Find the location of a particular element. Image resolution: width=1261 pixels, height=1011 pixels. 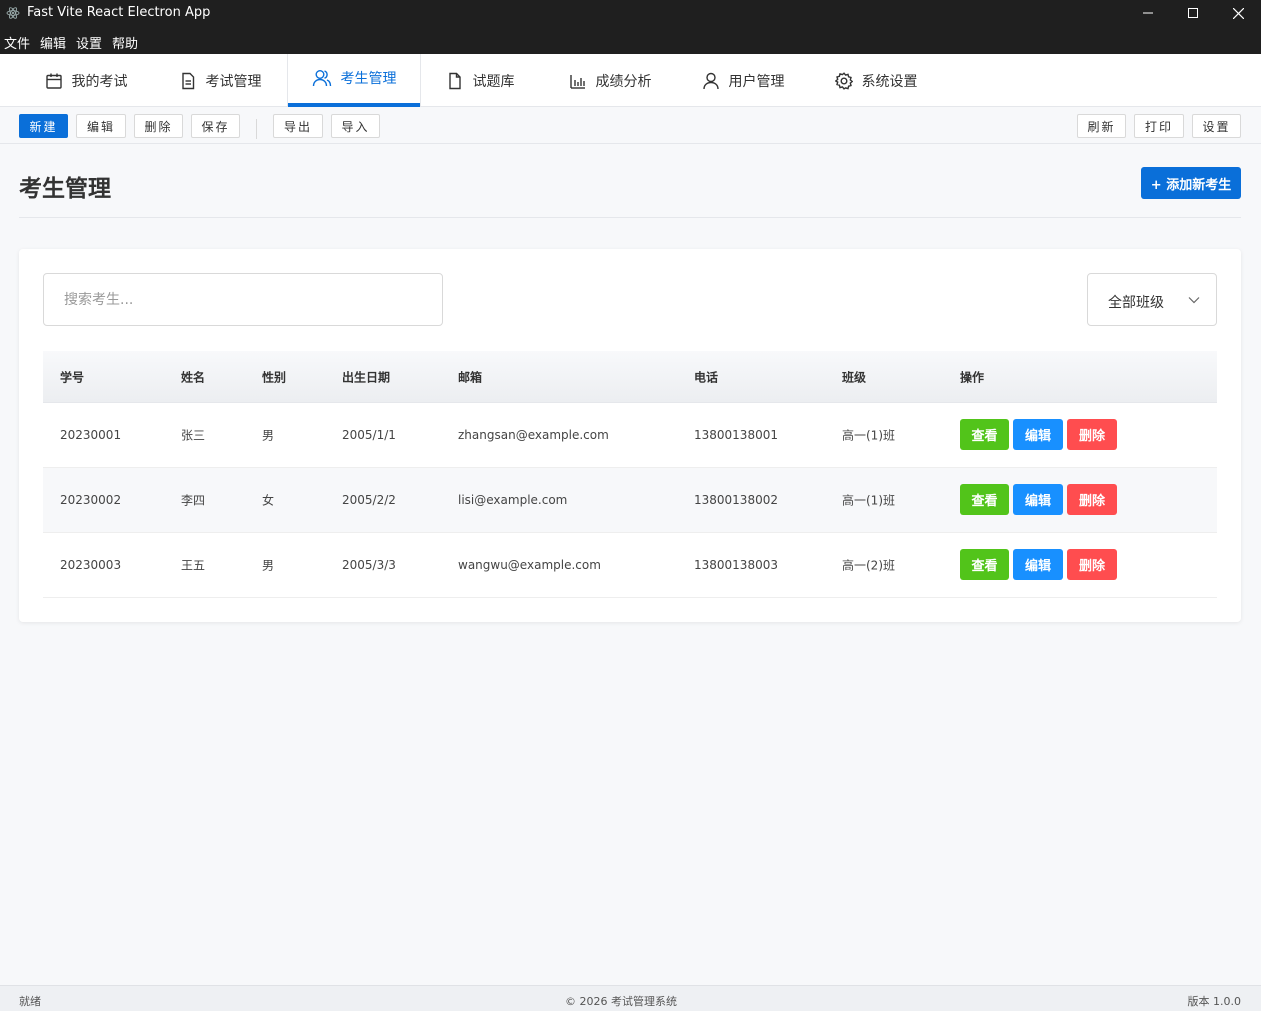

header-birthdate: 出生日期 is located at coordinates (366, 377).